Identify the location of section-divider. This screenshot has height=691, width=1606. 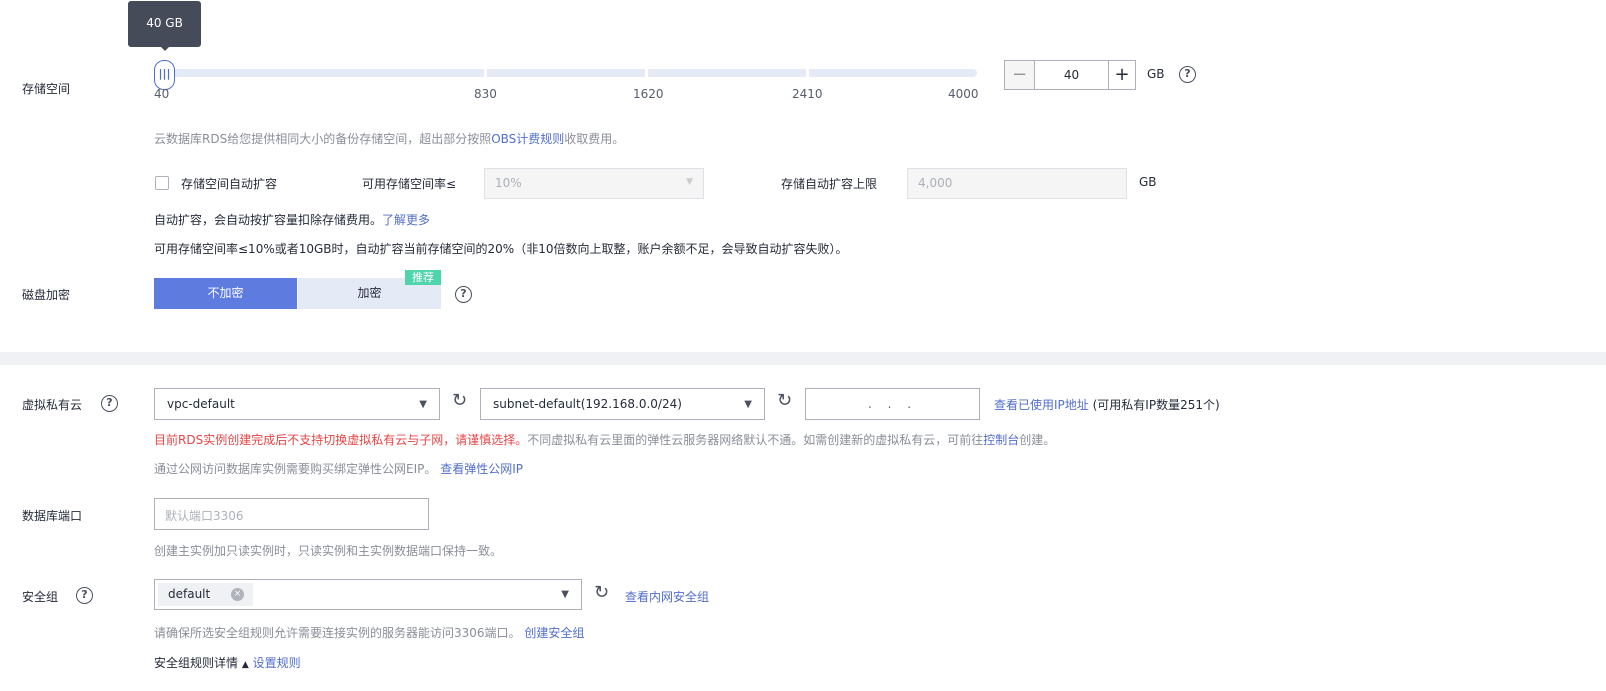
(803, 358).